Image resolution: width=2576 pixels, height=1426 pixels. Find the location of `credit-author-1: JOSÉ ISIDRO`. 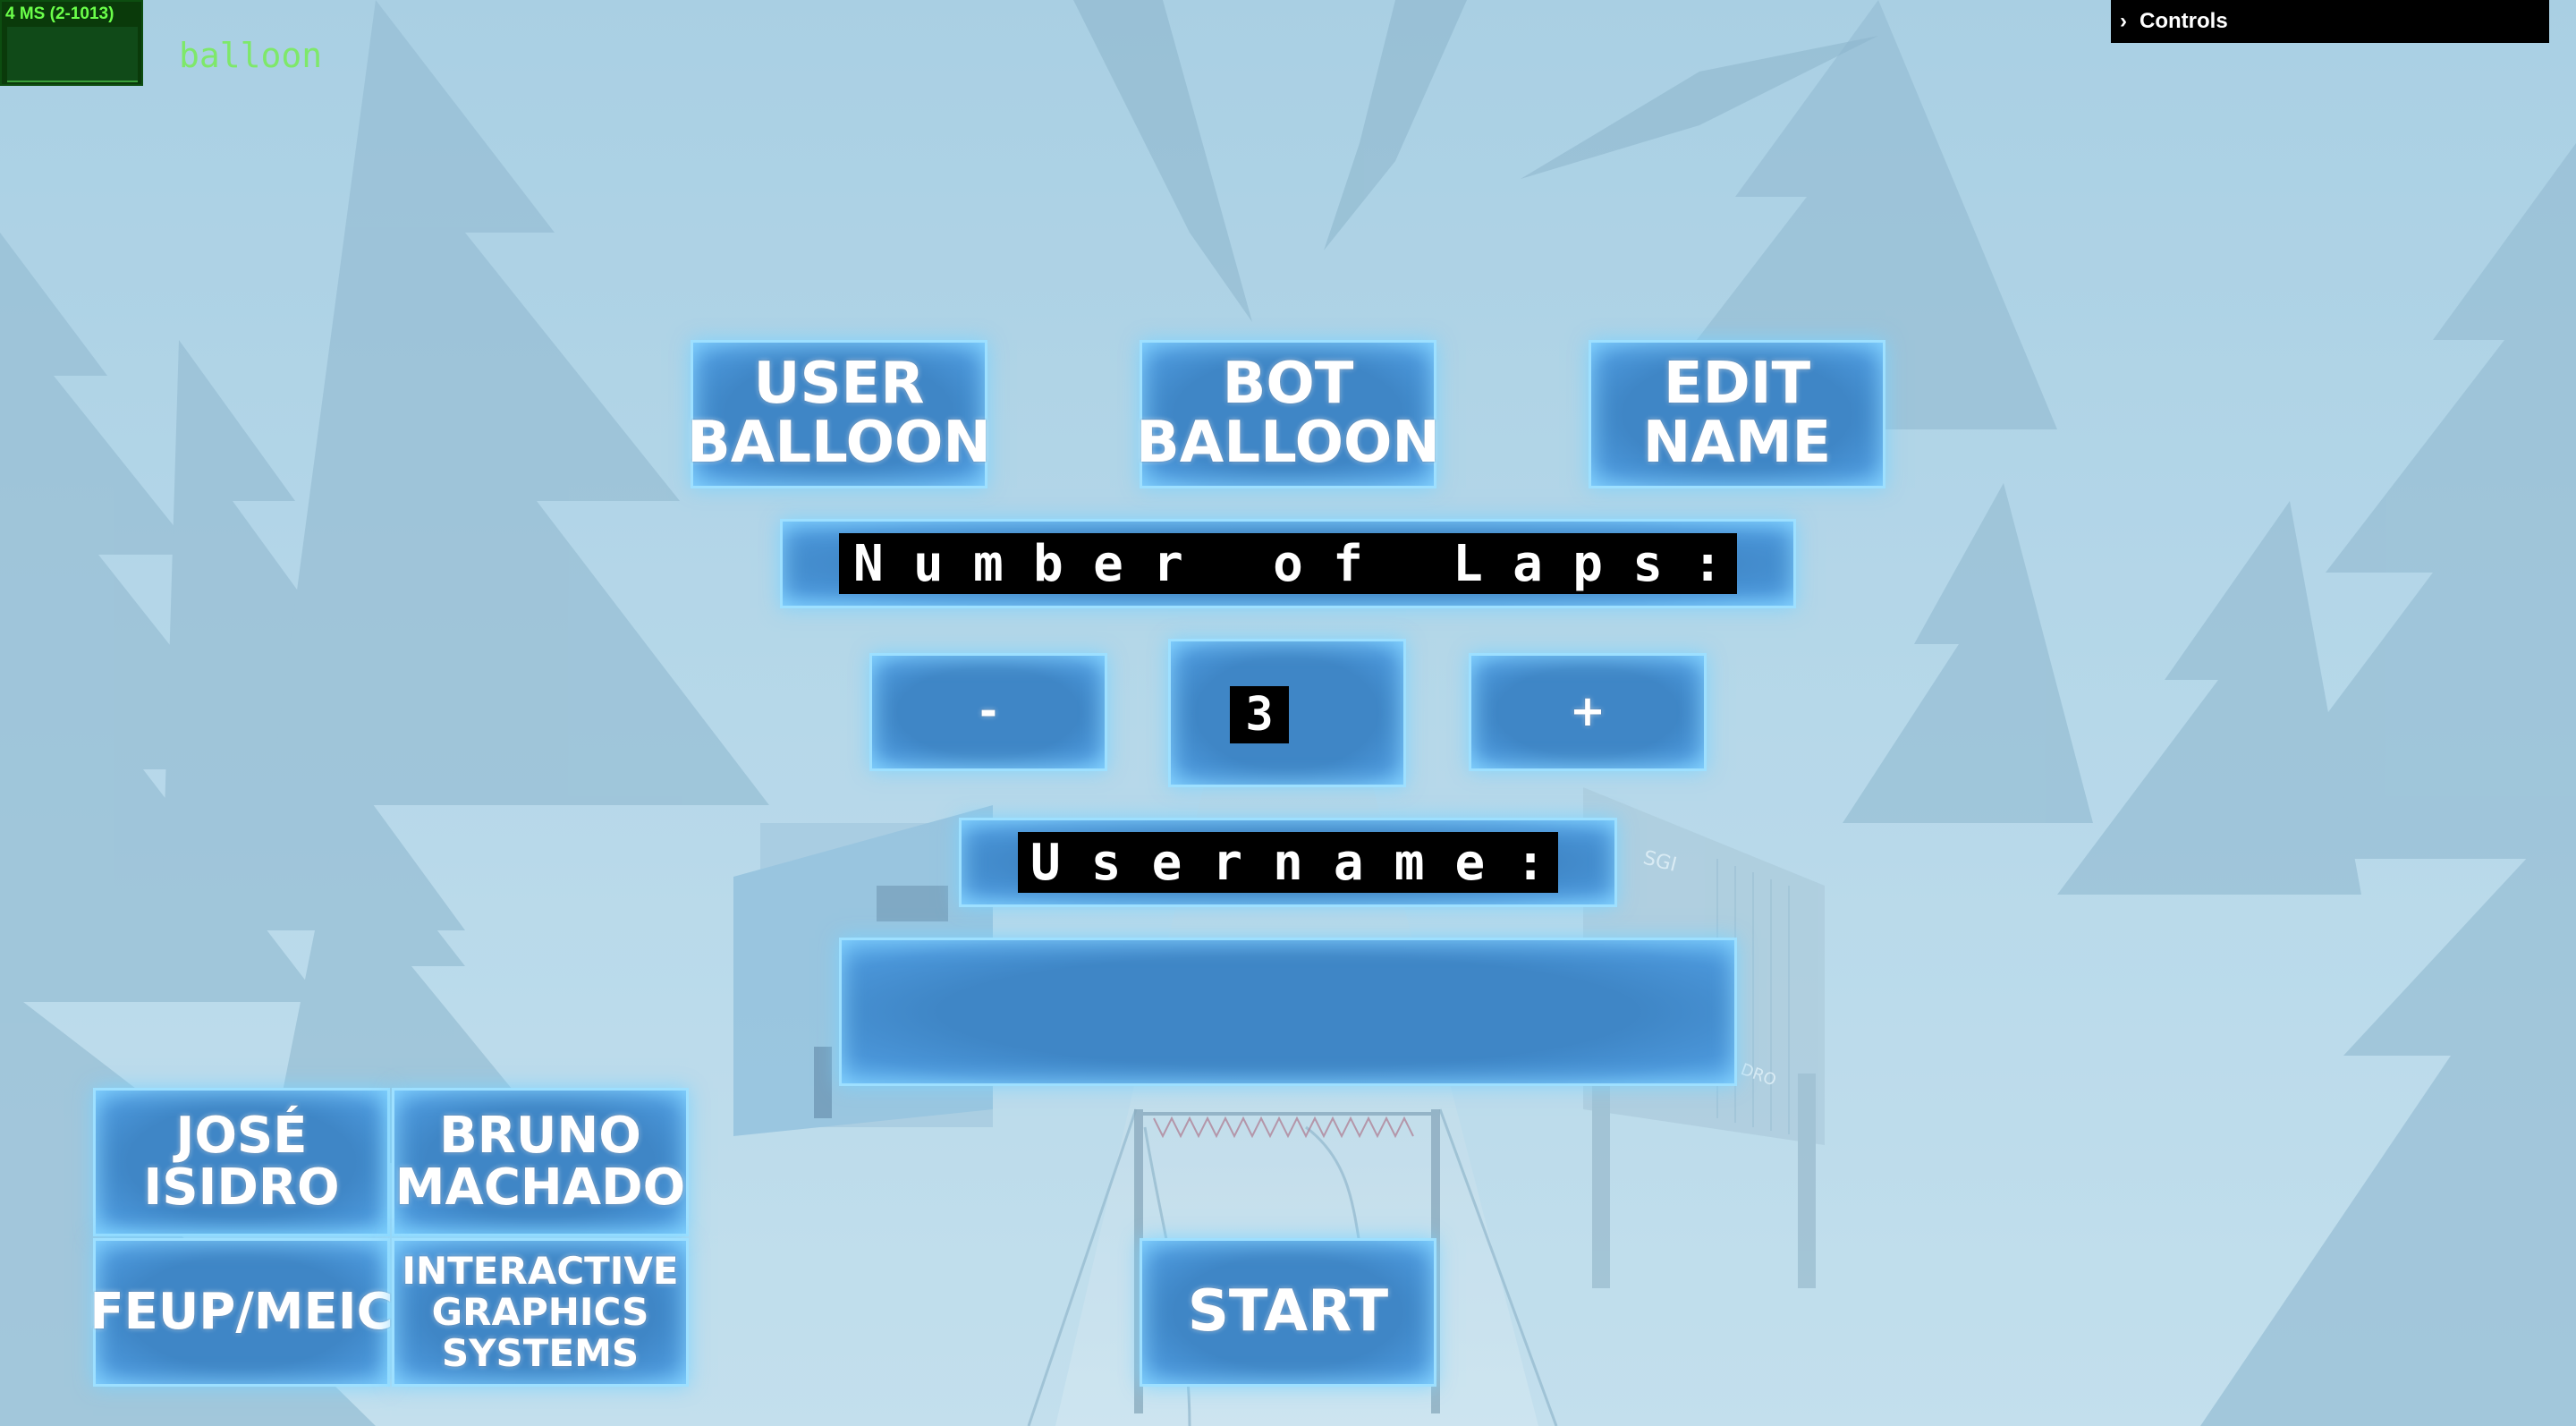

credit-author-1: JOSÉ ISIDRO is located at coordinates (241, 1162).